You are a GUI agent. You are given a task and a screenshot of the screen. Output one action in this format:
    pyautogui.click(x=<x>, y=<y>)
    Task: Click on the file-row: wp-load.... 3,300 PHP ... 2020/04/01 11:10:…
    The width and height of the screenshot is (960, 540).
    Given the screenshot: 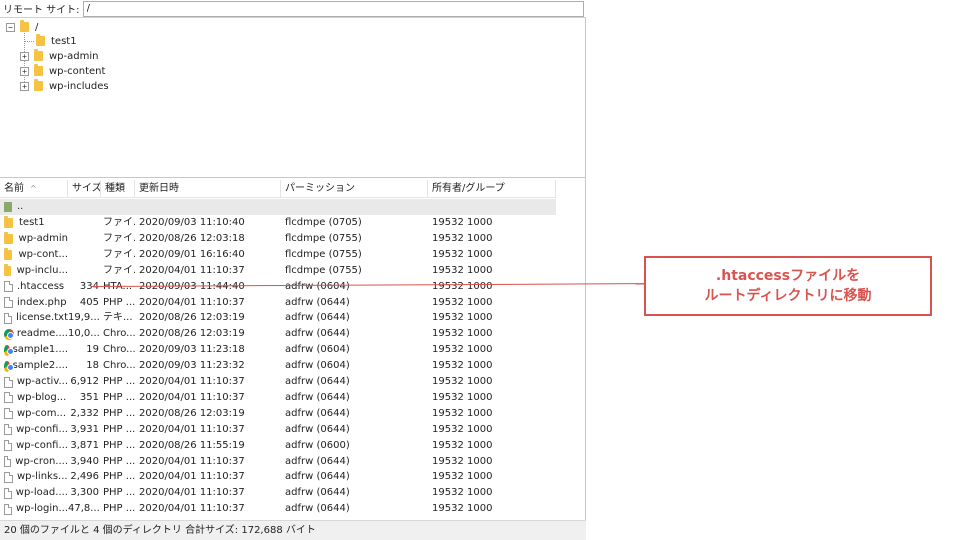 What is the action you would take?
    pyautogui.click(x=278, y=493)
    